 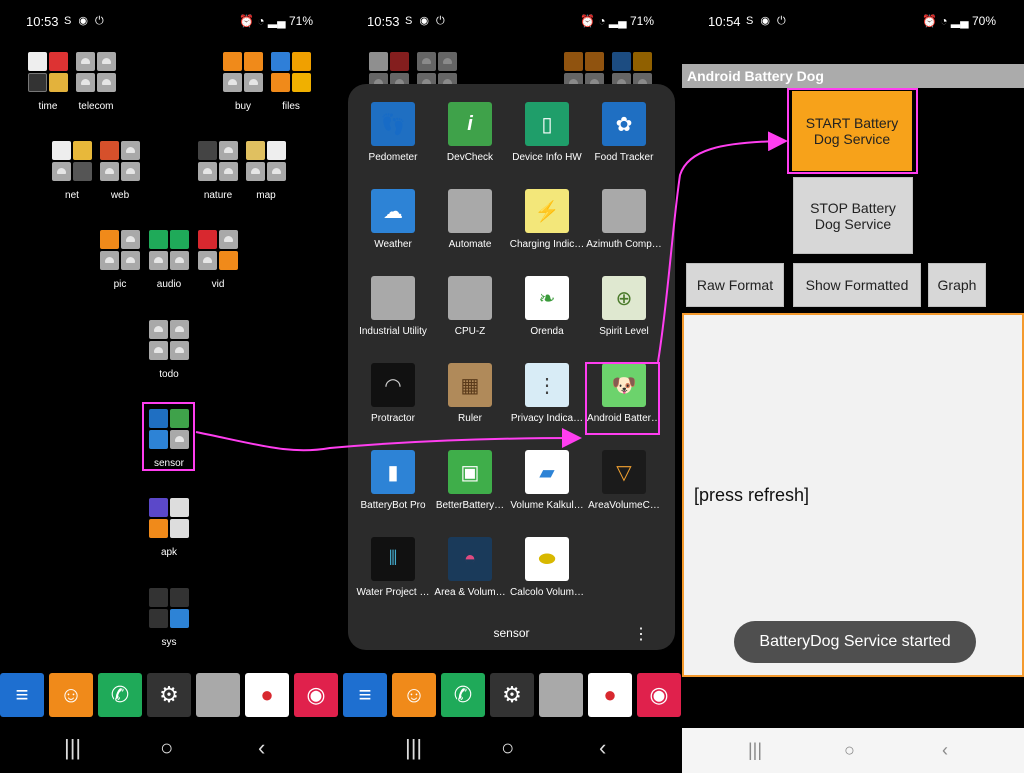 I want to click on app-label: Industrial Utility, so click(x=393, y=331).